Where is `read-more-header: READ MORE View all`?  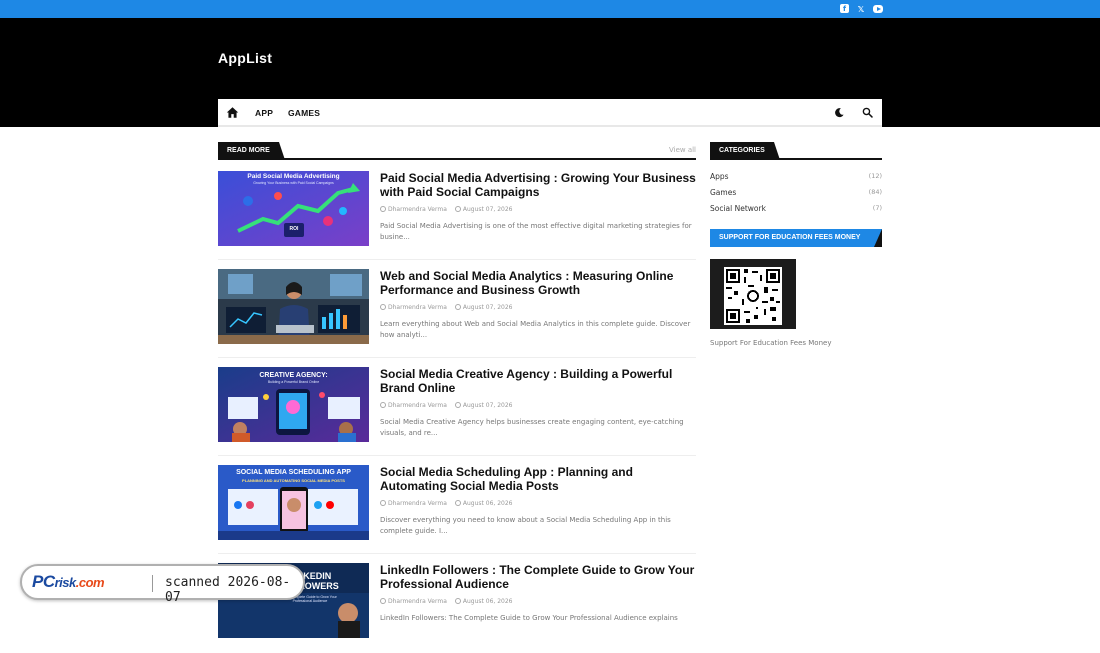 read-more-header: READ MORE View all is located at coordinates (457, 151).